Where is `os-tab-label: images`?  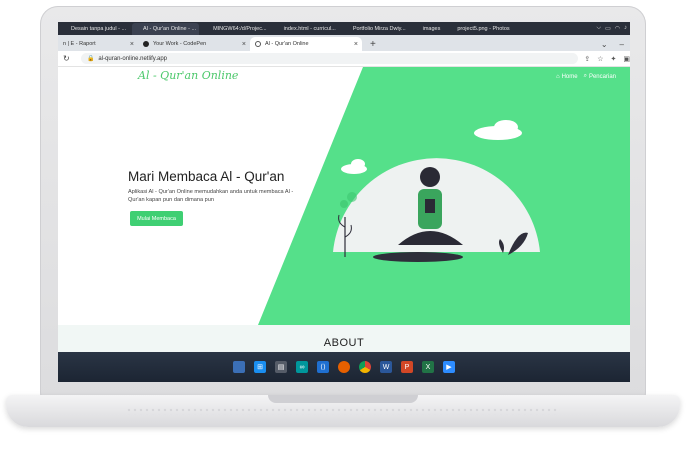
os-tab-label: images is located at coordinates (431, 28).